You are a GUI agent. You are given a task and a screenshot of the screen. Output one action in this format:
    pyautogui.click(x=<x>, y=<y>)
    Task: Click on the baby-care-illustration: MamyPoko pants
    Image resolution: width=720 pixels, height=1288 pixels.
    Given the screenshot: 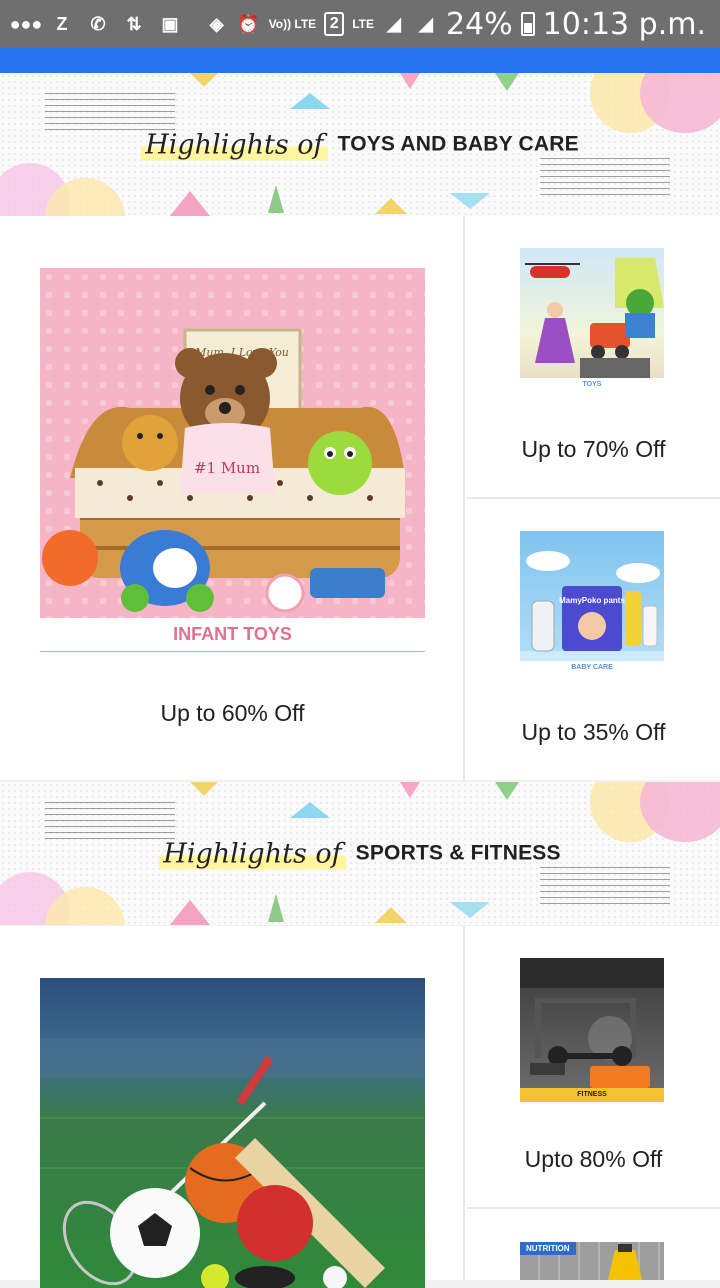 What is the action you would take?
    pyautogui.click(x=592, y=613)
    